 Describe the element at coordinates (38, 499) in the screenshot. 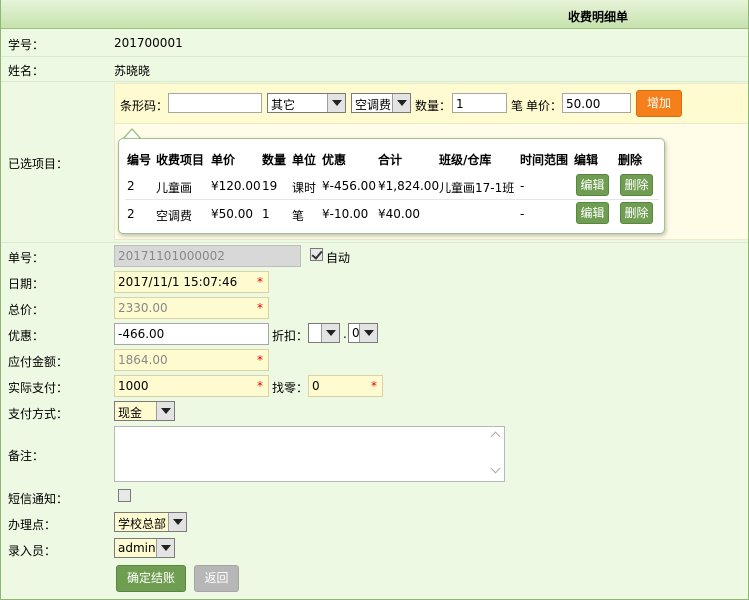

I see `sms-label: 短信通知：` at that location.